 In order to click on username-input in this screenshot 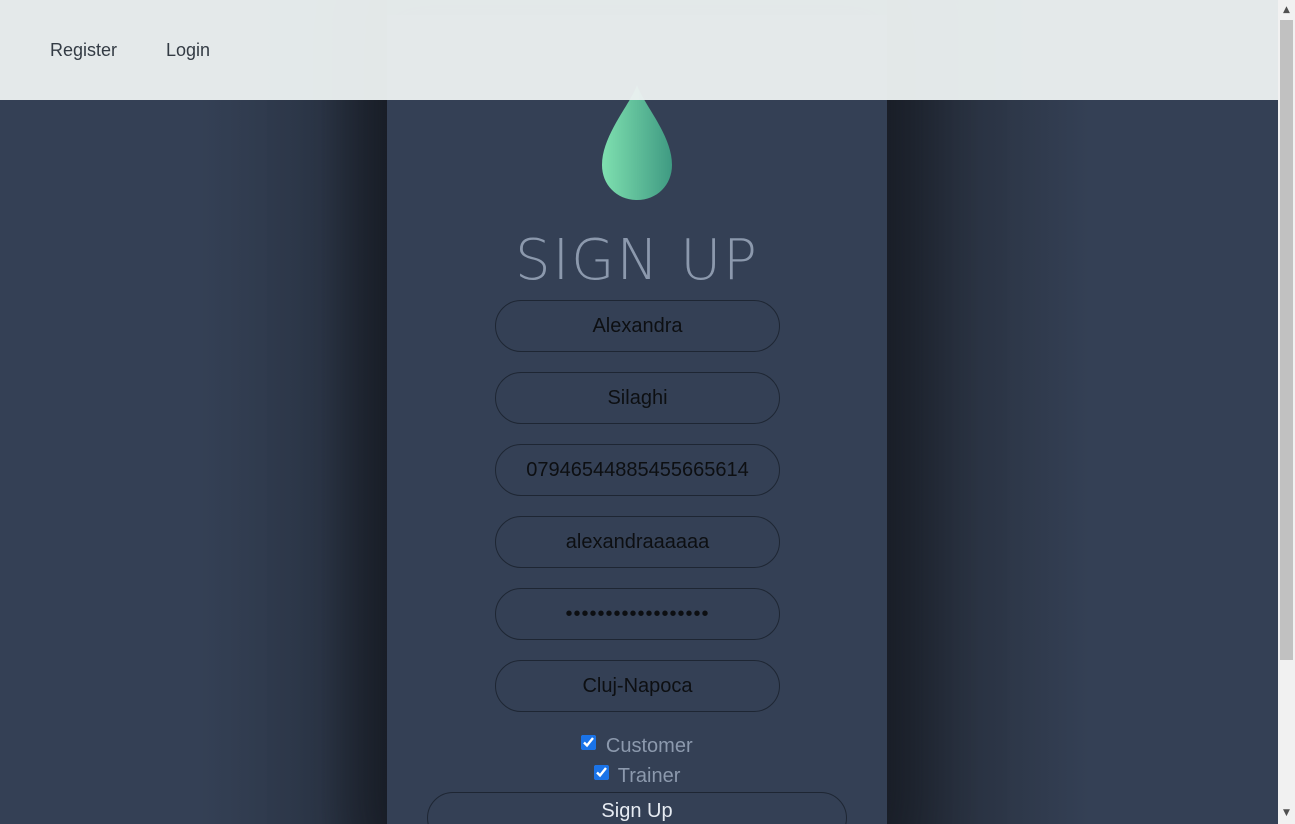, I will do `click(637, 542)`.